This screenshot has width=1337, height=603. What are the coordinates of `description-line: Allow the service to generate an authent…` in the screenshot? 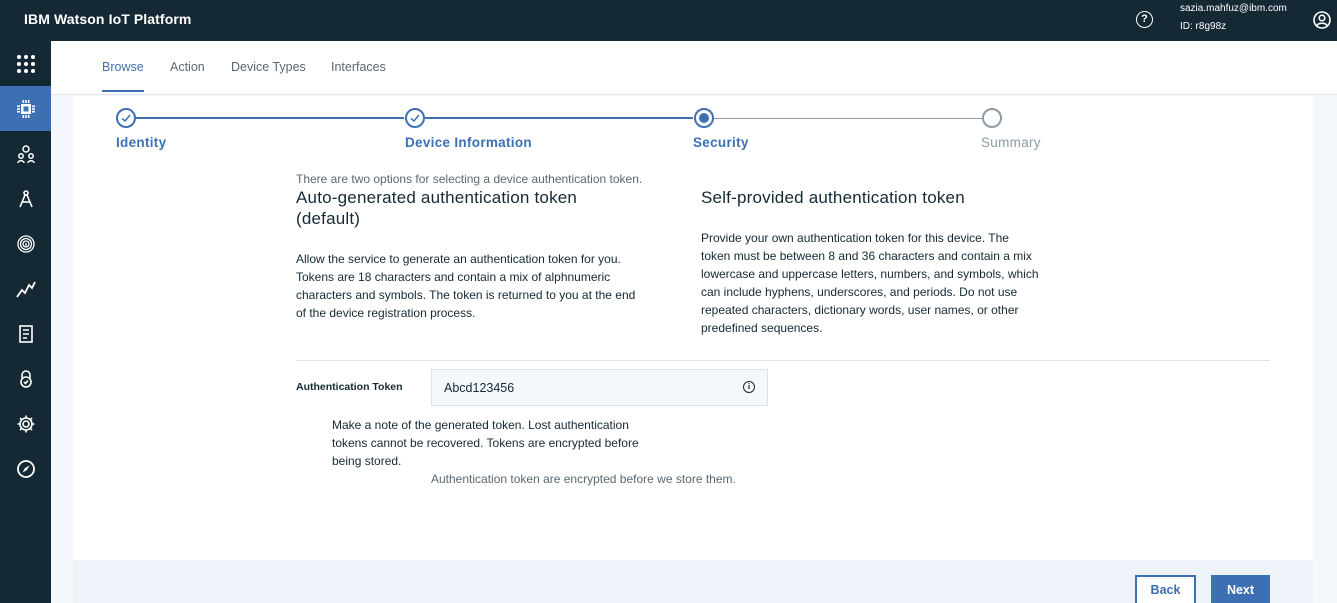 It's located at (458, 259).